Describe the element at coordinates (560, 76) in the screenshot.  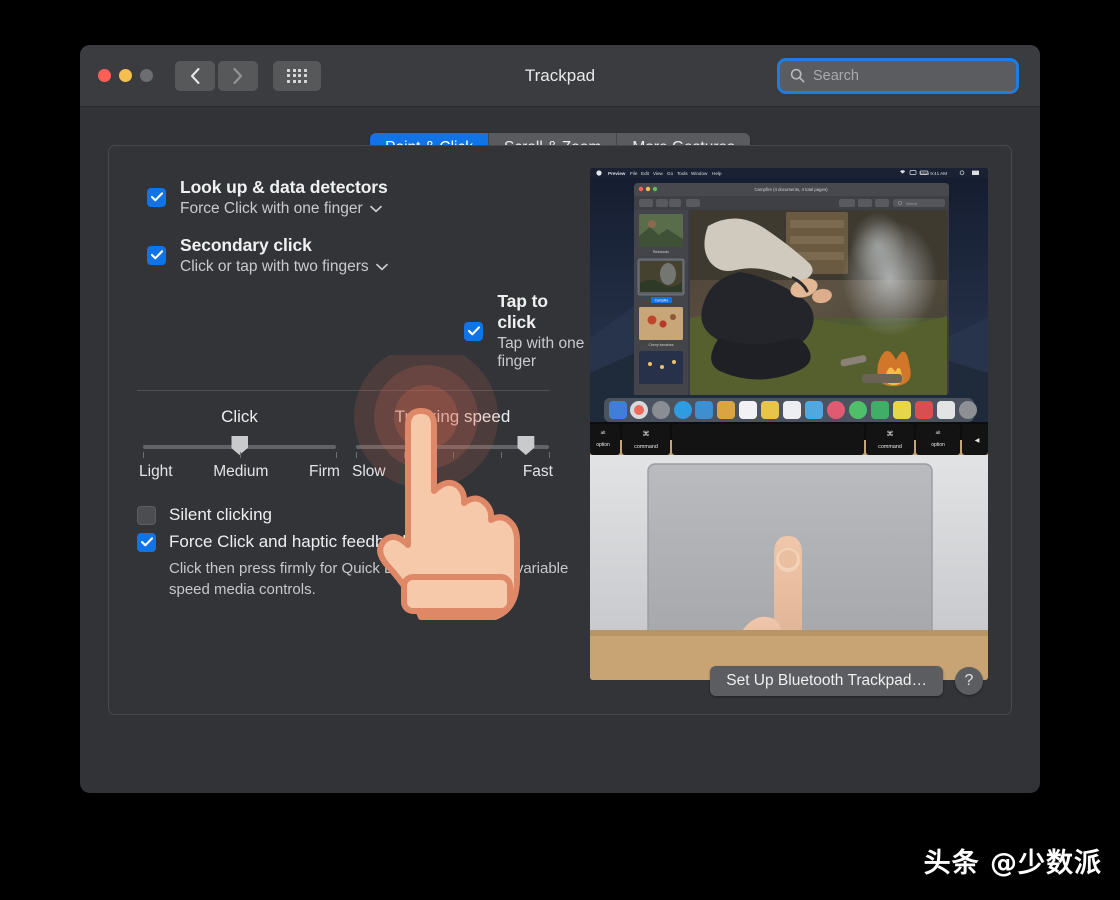
I see `window-titlebar: Trackpad` at that location.